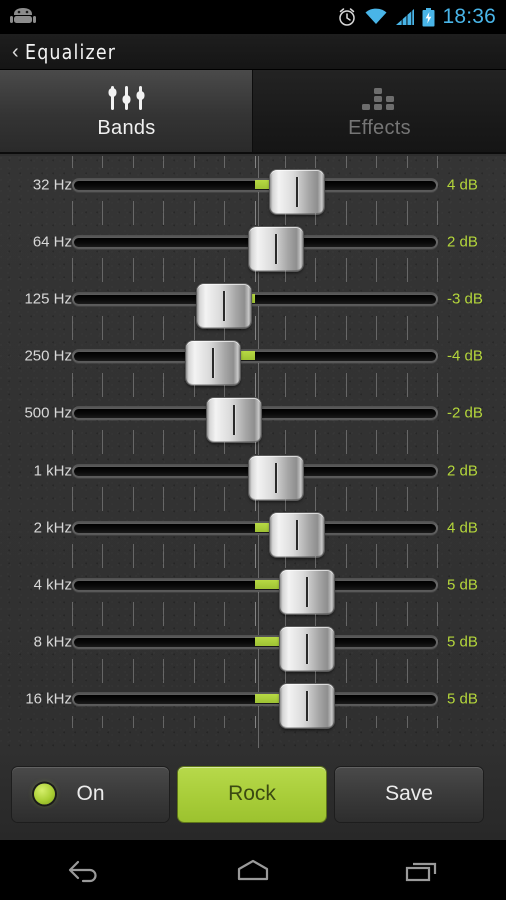 This screenshot has width=506, height=900. What do you see at coordinates (380, 97) in the screenshot?
I see `dot-matrix-icon` at bounding box center [380, 97].